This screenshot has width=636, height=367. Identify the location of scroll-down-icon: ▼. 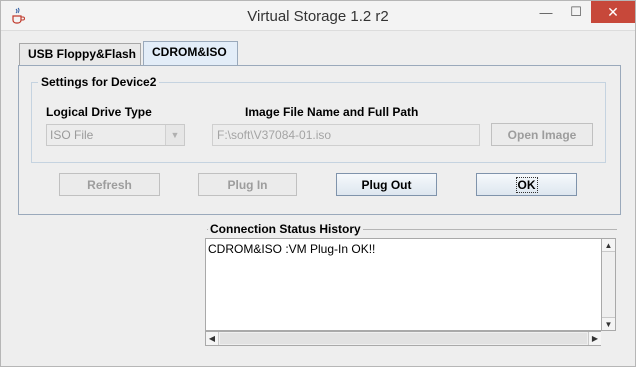
(608, 323).